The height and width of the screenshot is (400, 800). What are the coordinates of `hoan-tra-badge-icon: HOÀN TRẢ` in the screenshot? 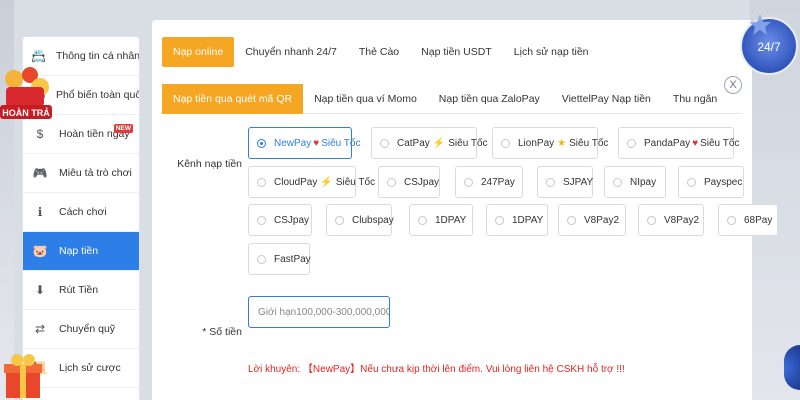 It's located at (26, 99).